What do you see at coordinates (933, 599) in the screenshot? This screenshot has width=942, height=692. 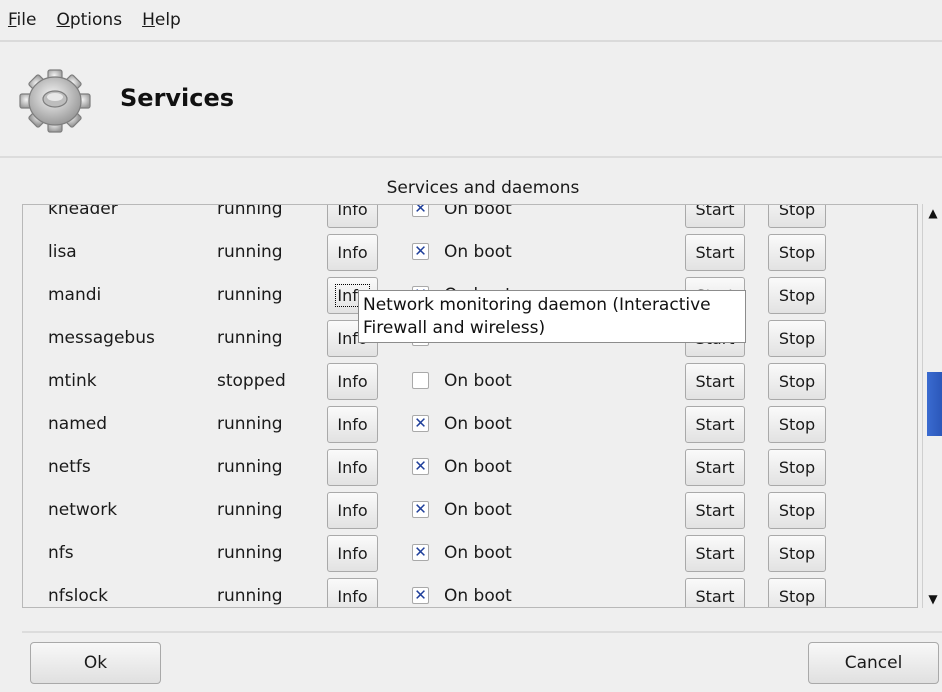 I see `scroll-down-icon: ▼` at bounding box center [933, 599].